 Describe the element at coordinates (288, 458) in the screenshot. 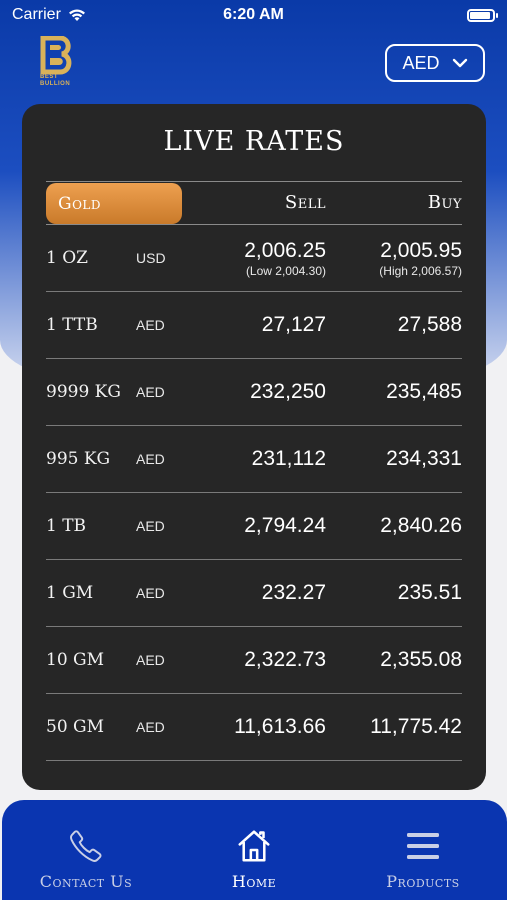

I see `sell-price: 231,112` at that location.